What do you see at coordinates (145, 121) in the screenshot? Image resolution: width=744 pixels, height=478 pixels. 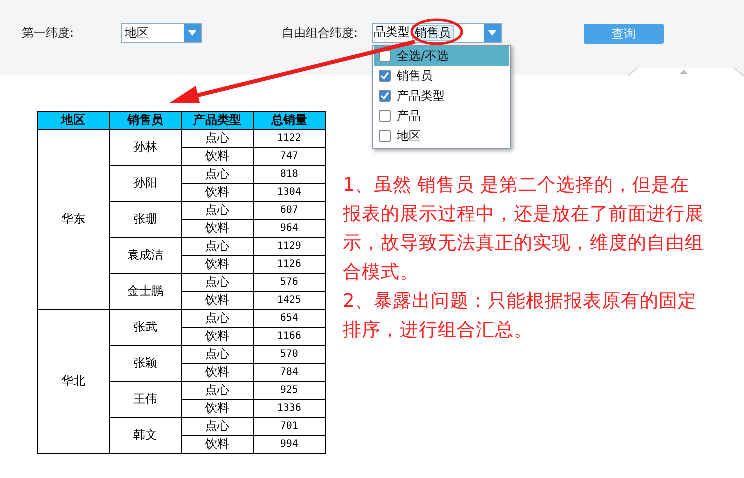 I see `column-header: 销售员` at bounding box center [145, 121].